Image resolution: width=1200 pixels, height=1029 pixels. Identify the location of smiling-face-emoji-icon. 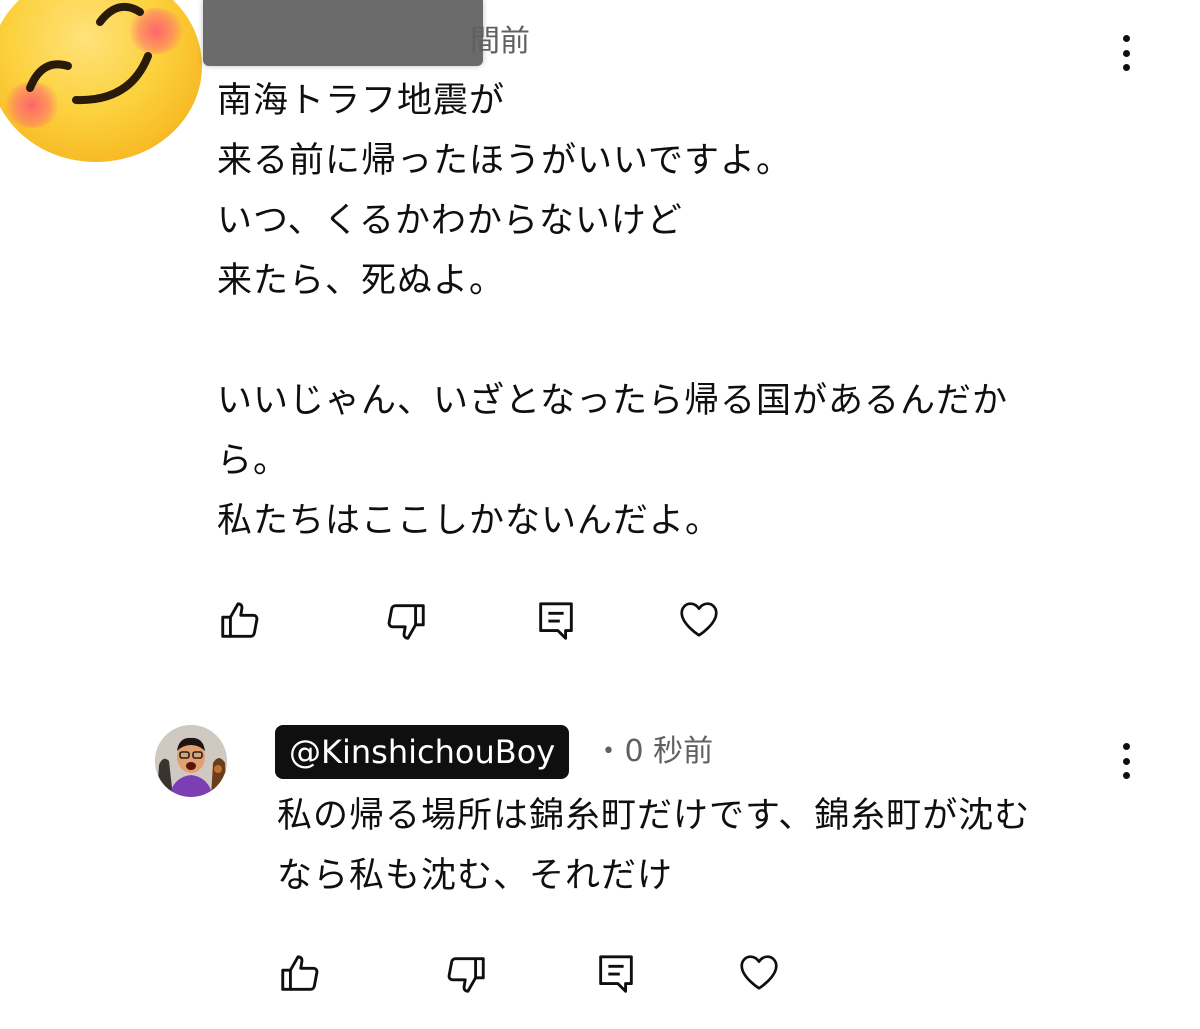
(89, 53).